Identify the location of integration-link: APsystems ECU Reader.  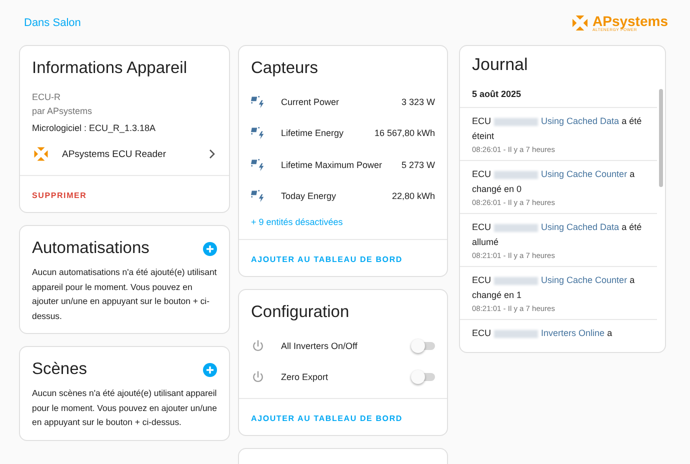
(114, 154).